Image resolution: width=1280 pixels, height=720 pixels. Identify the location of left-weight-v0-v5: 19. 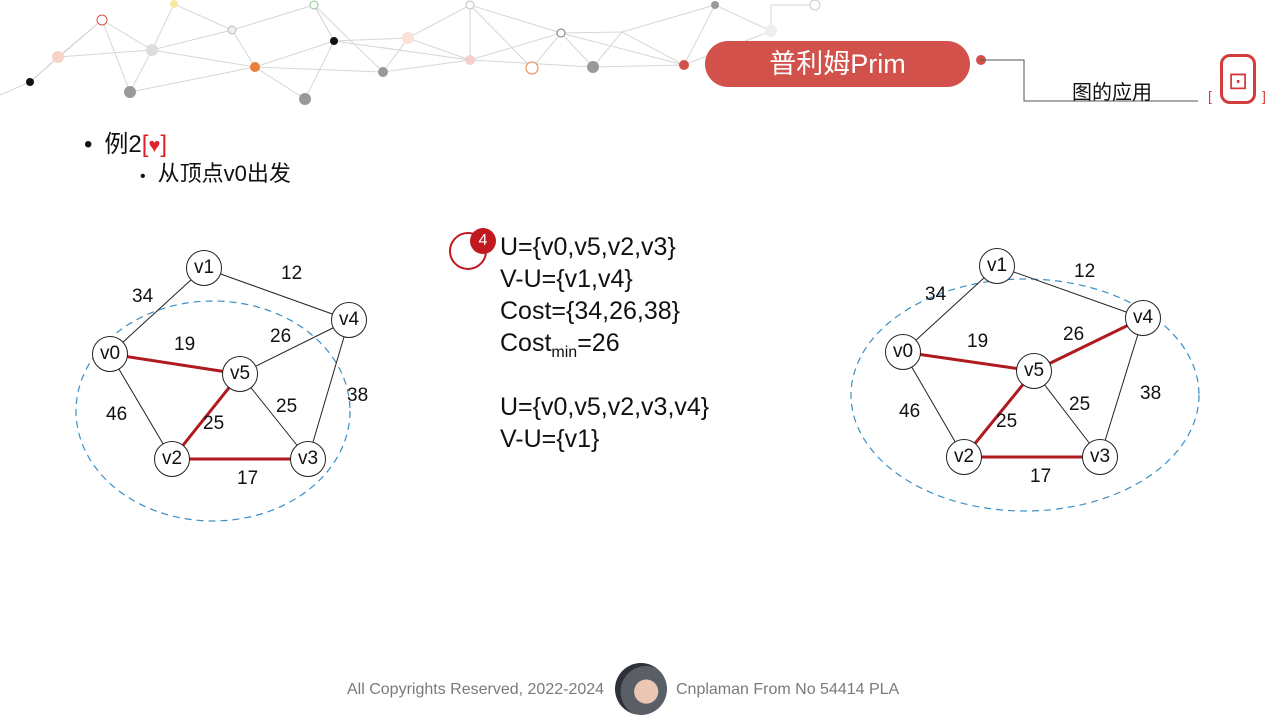
(185, 344).